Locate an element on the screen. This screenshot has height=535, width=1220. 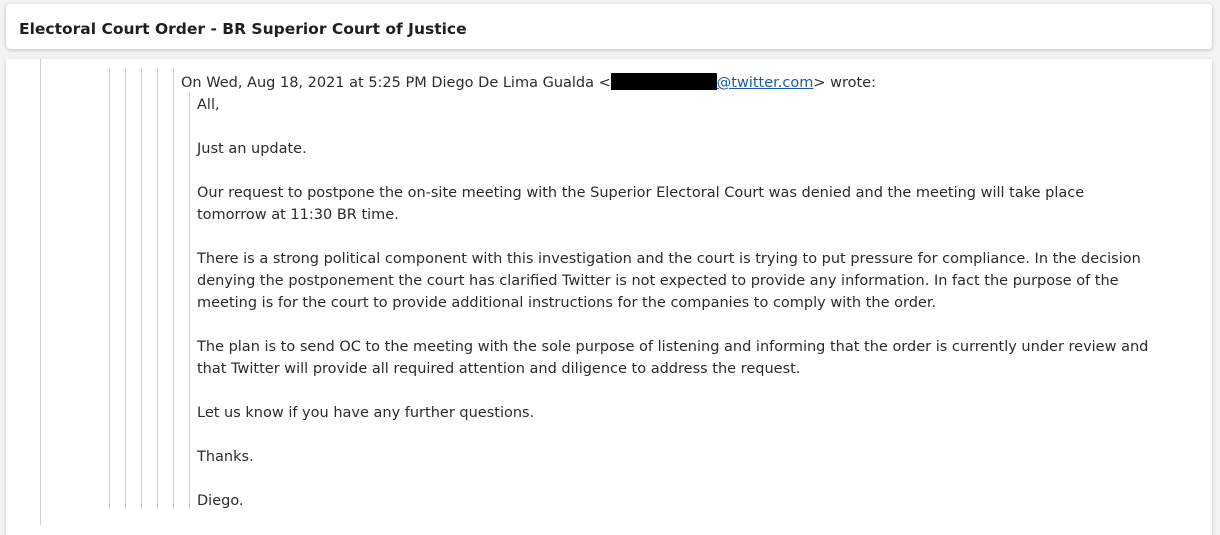
message-paragraph: All, is located at coordinates (208, 105).